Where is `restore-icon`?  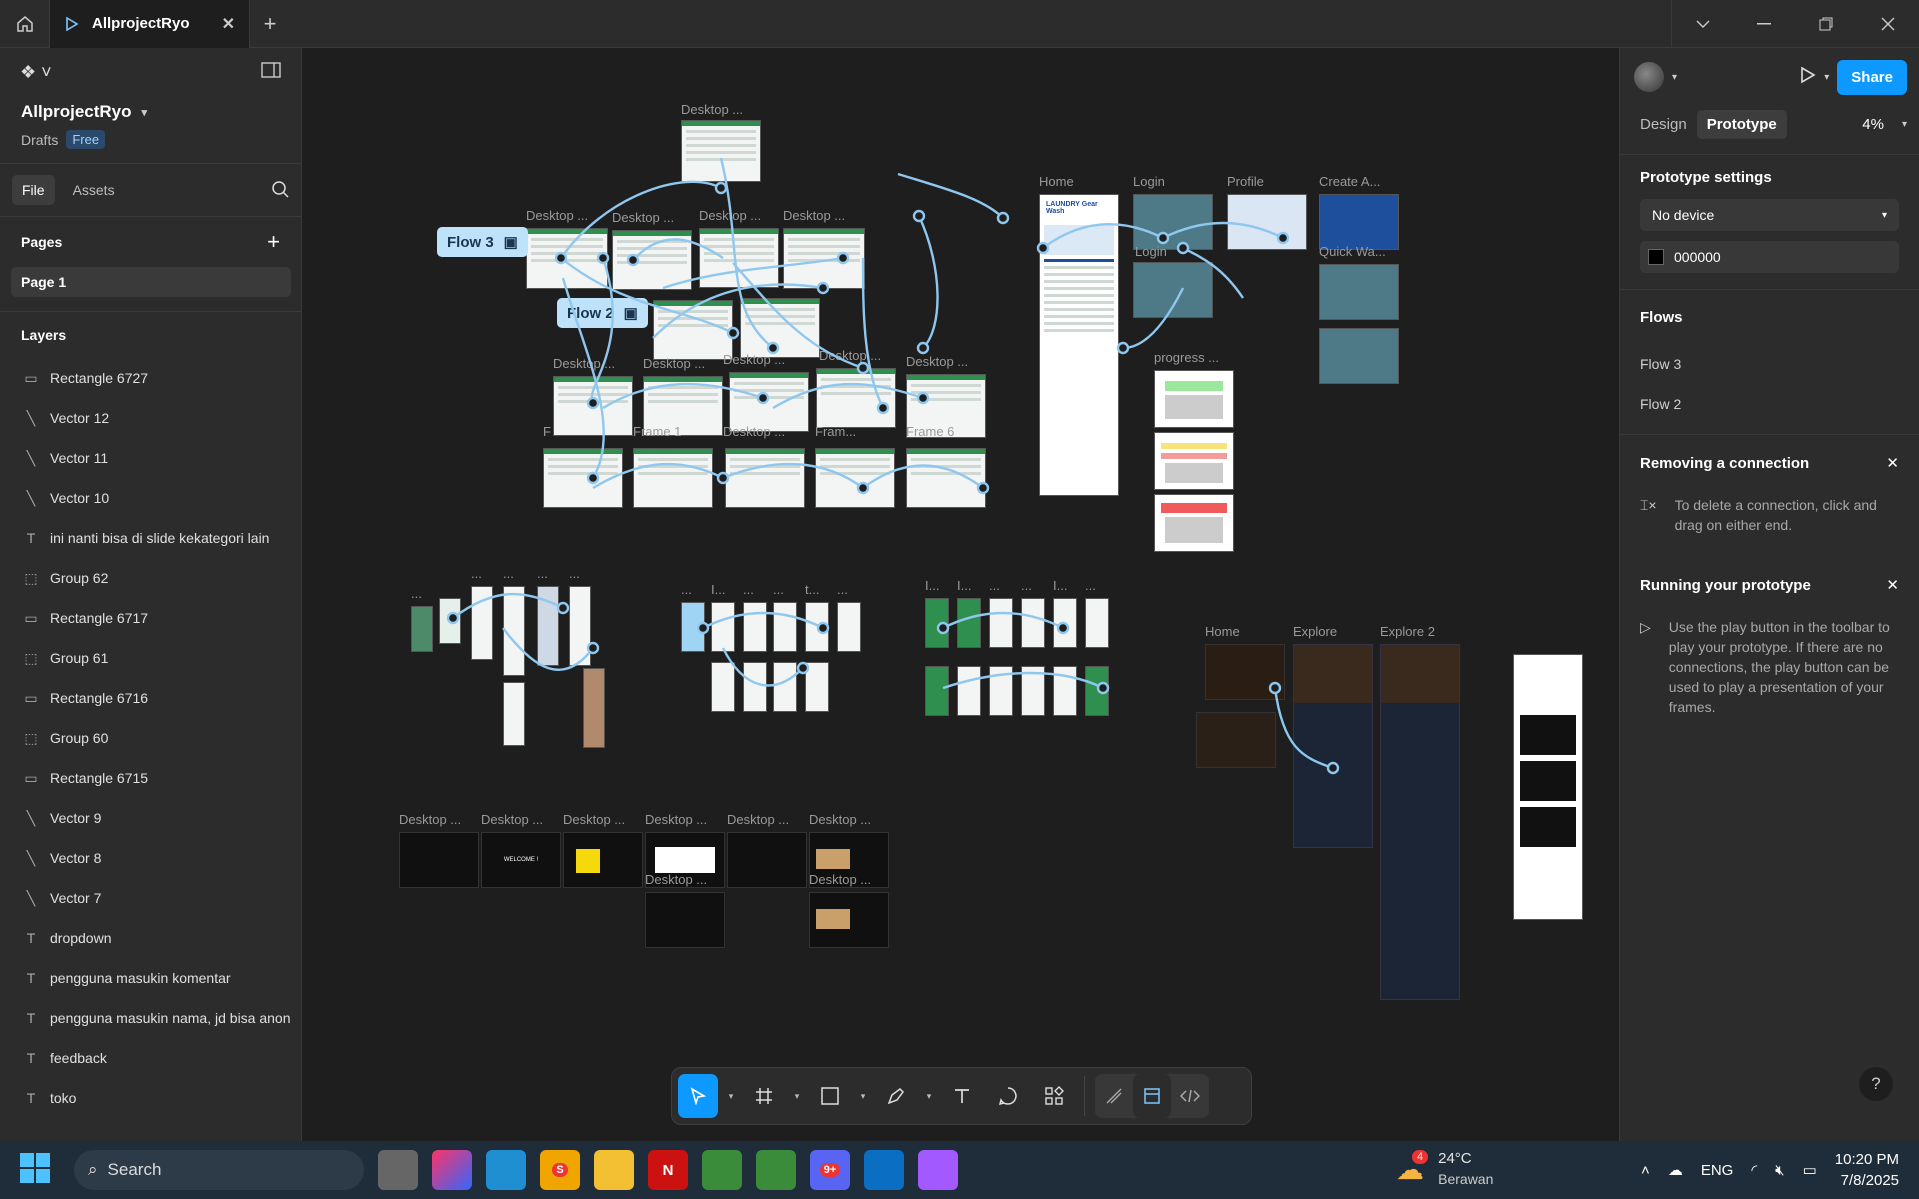
restore-icon is located at coordinates (1826, 24).